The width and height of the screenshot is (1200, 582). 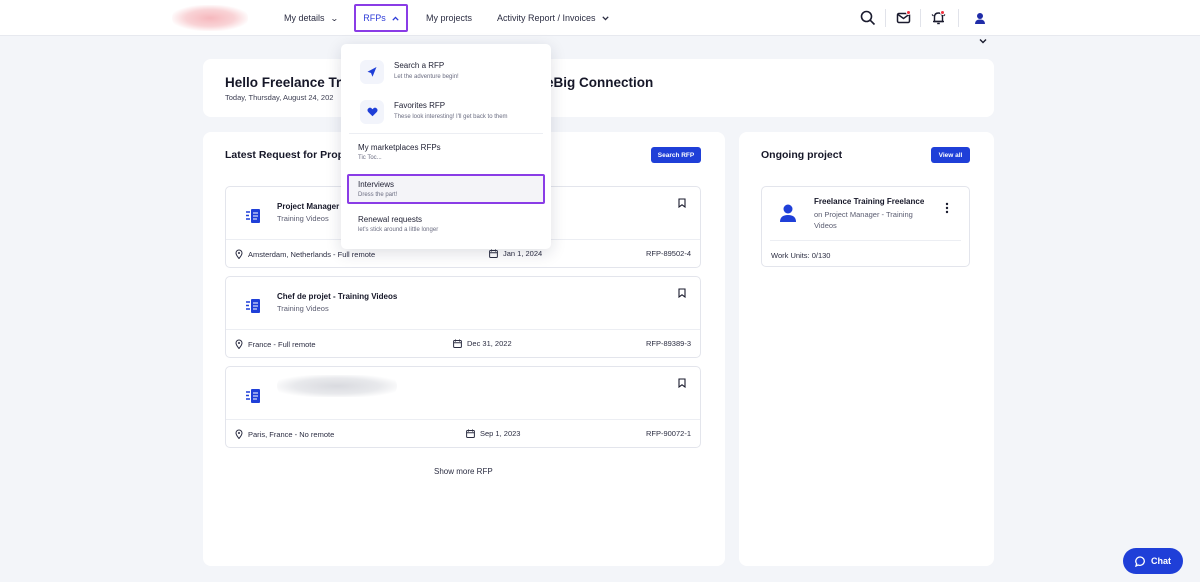 I want to click on nav-rfps-label: RFPs, so click(x=374, y=18).